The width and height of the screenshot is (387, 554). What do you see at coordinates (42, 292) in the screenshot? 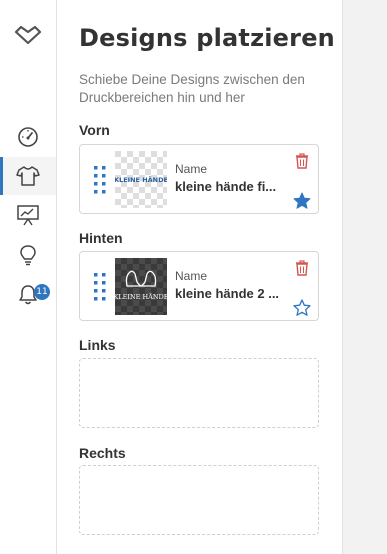
I see `notification-count-badge: 11` at bounding box center [42, 292].